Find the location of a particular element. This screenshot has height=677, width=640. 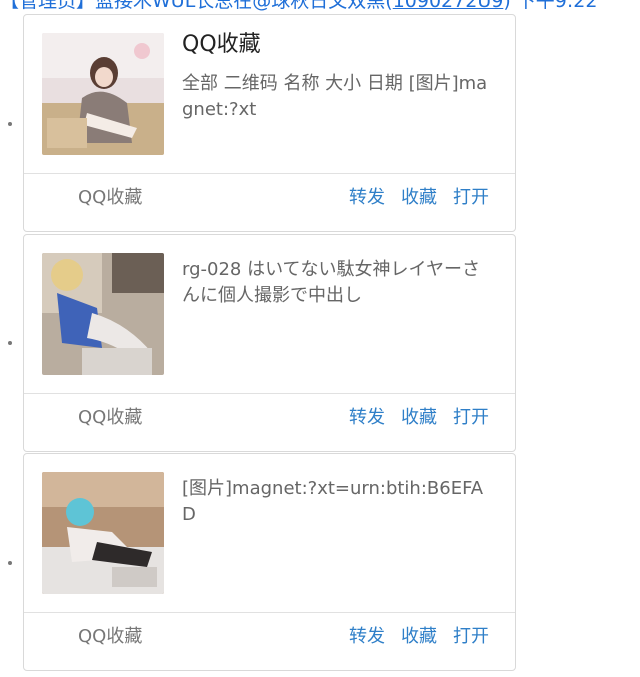

message-time: ) 下午9:22 is located at coordinates (550, 6).